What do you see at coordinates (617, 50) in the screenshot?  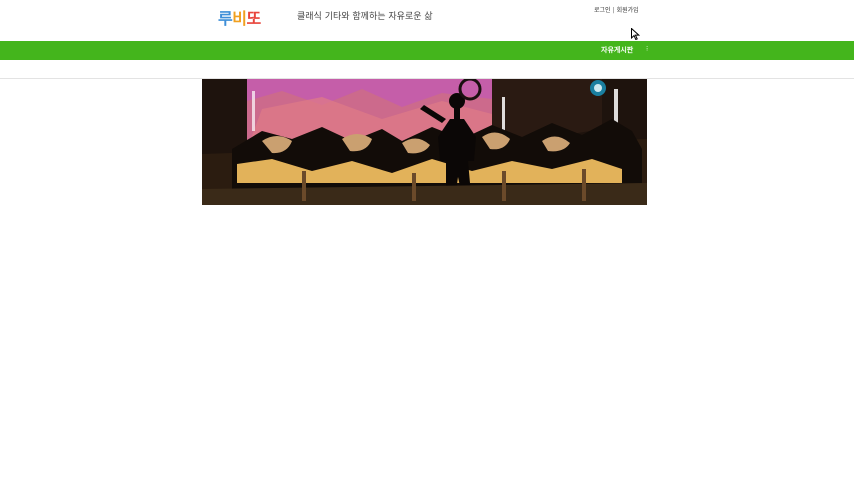 I see `nav-item-free-board: 자유게시판` at bounding box center [617, 50].